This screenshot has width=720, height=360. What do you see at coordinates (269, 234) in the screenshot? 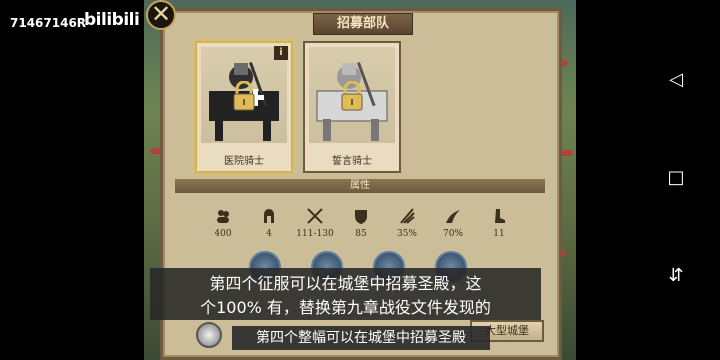
I see `stat-value: 4` at bounding box center [269, 234].